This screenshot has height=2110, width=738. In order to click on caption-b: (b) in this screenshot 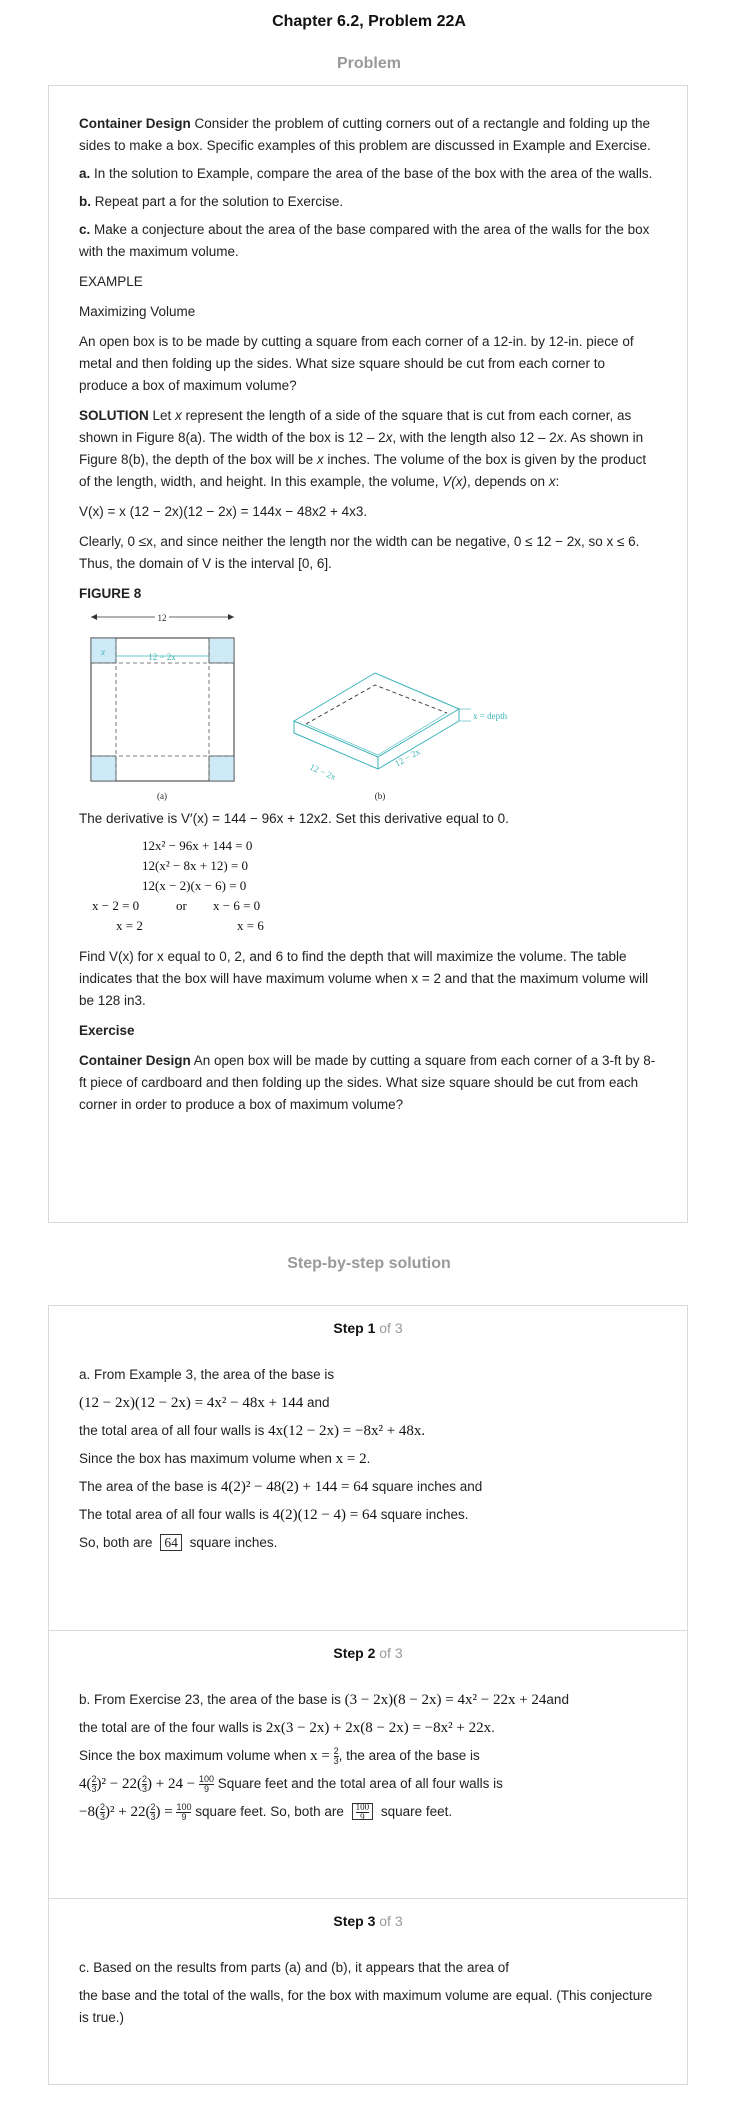, I will do `click(380, 796)`.